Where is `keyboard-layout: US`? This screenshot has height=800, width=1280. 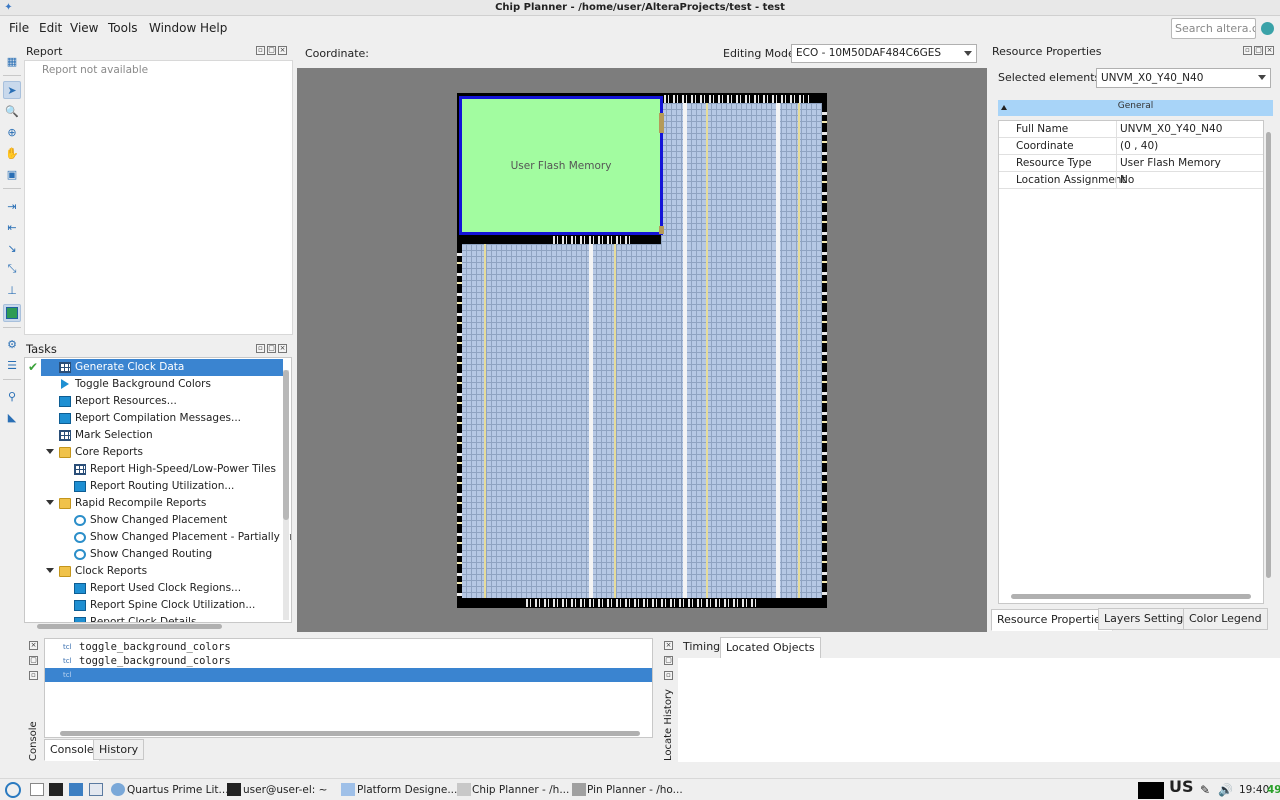 keyboard-layout: US is located at coordinates (1181, 787).